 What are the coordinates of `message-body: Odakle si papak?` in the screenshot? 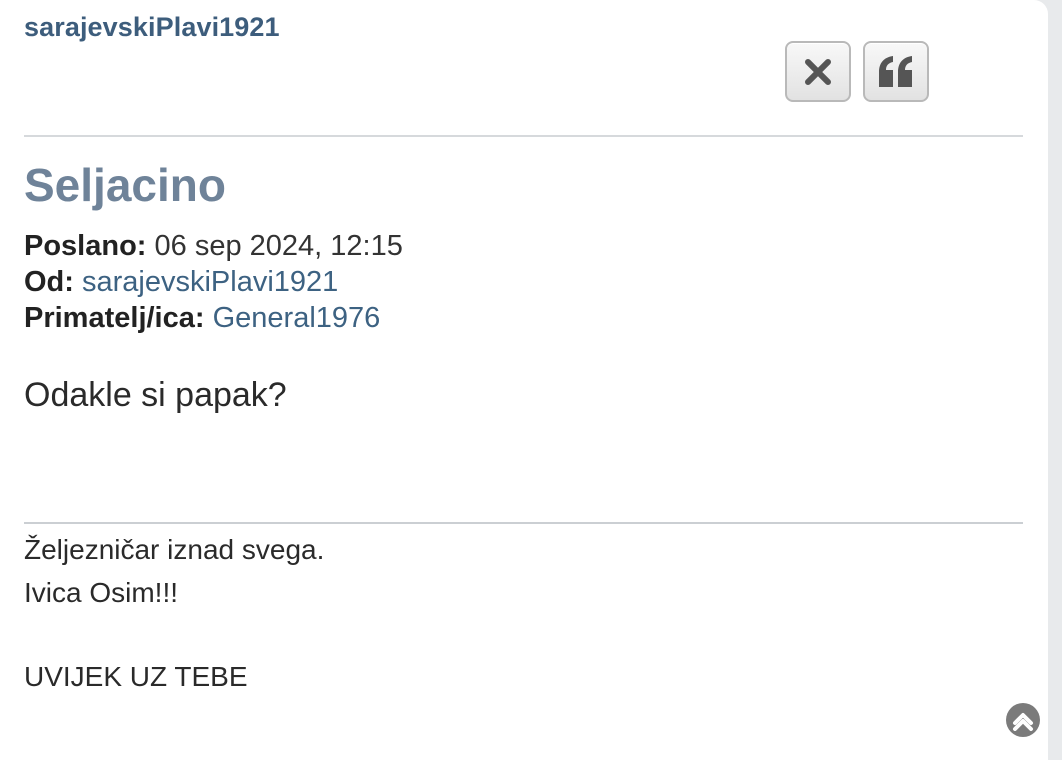 It's located at (155, 395).